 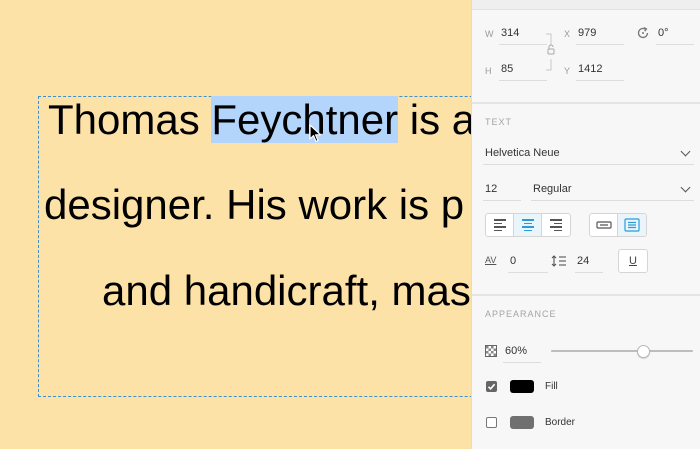 What do you see at coordinates (550, 52) in the screenshot?
I see `lock-proportions-icon` at bounding box center [550, 52].